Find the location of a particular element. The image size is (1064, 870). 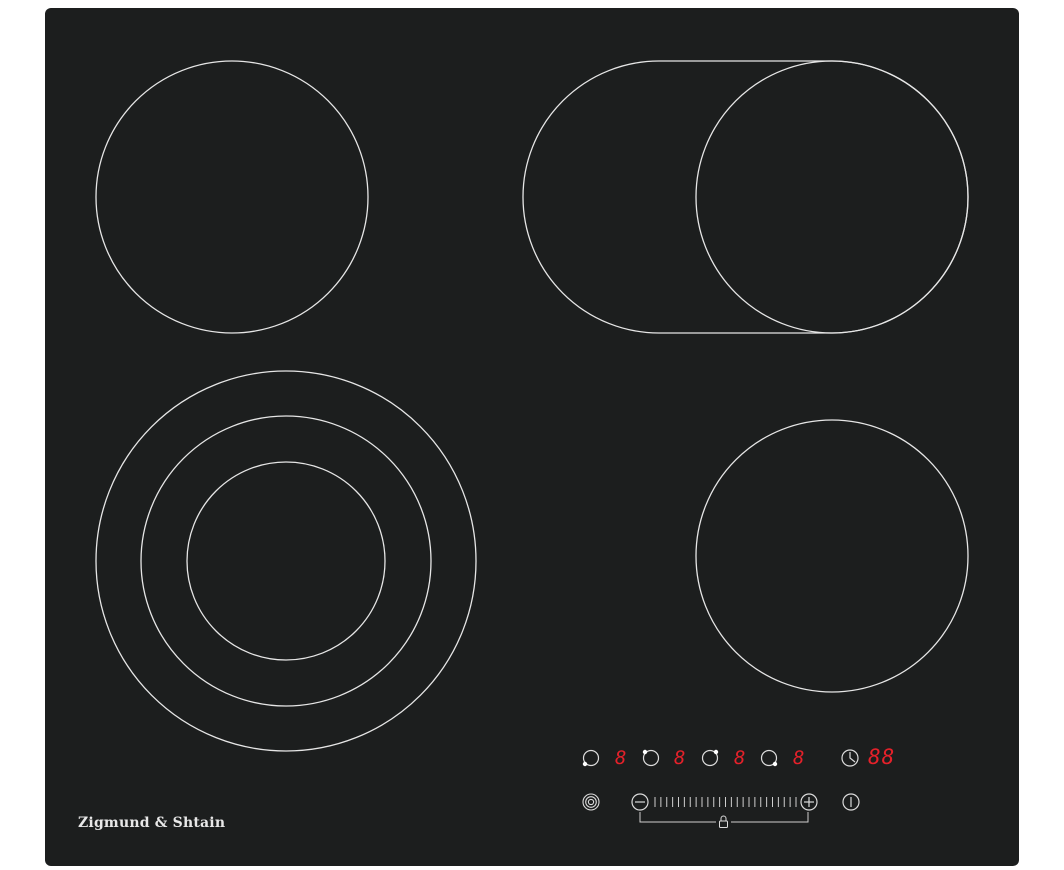

zone-front-right is located at coordinates (832, 556).